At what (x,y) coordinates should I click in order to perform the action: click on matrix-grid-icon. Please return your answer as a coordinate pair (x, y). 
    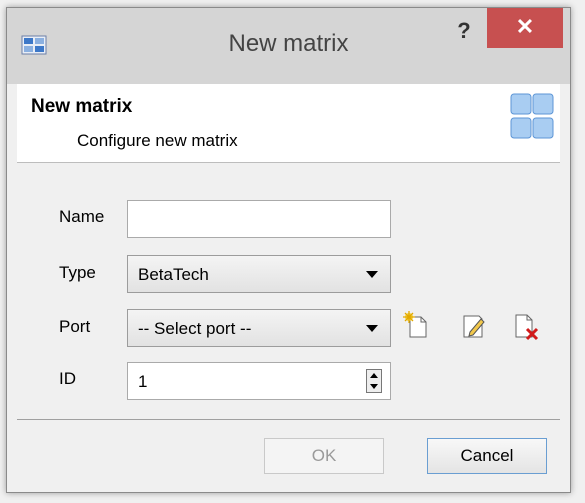
    Looking at the image, I should click on (532, 116).